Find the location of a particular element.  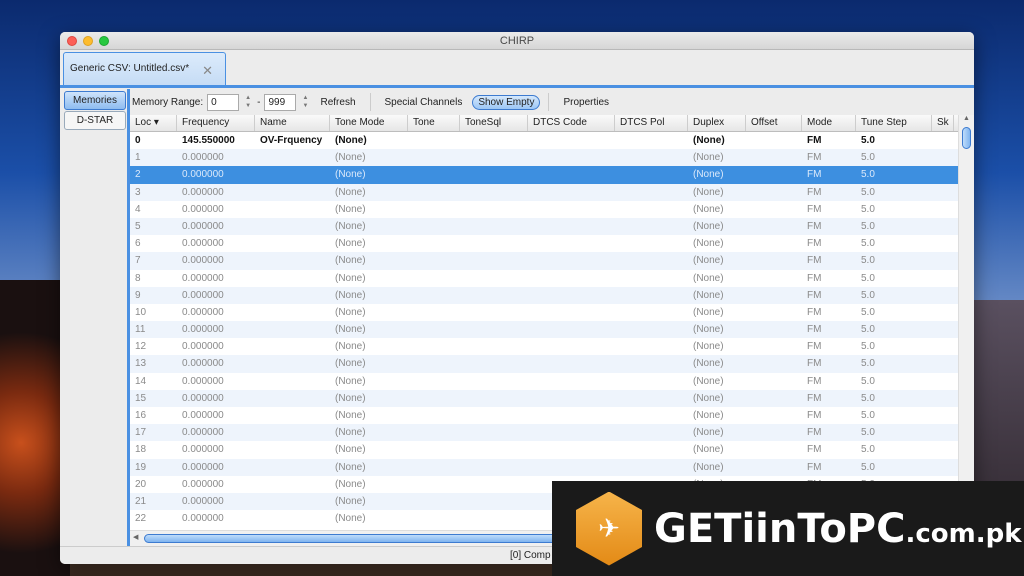

vertical-scrollbar: ▲ is located at coordinates (966, 322).